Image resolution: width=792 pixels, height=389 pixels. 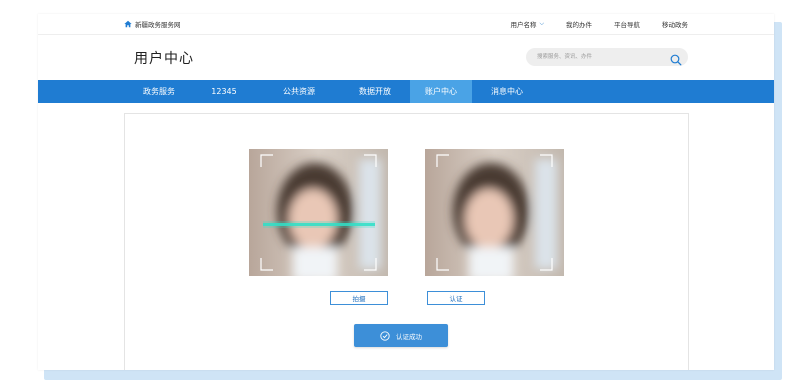 I want to click on verify-button: 认证, so click(x=456, y=298).